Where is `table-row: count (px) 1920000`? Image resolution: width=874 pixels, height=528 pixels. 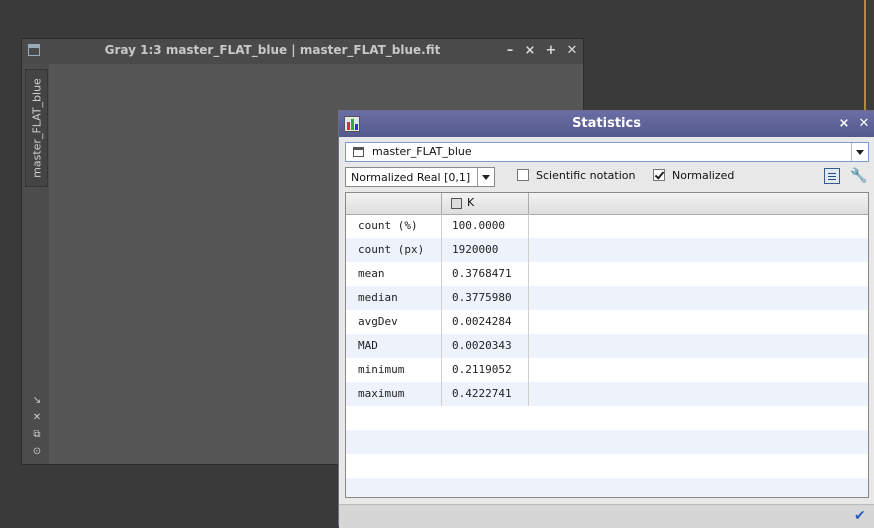
table-row: count (px) 1920000 is located at coordinates (607, 250).